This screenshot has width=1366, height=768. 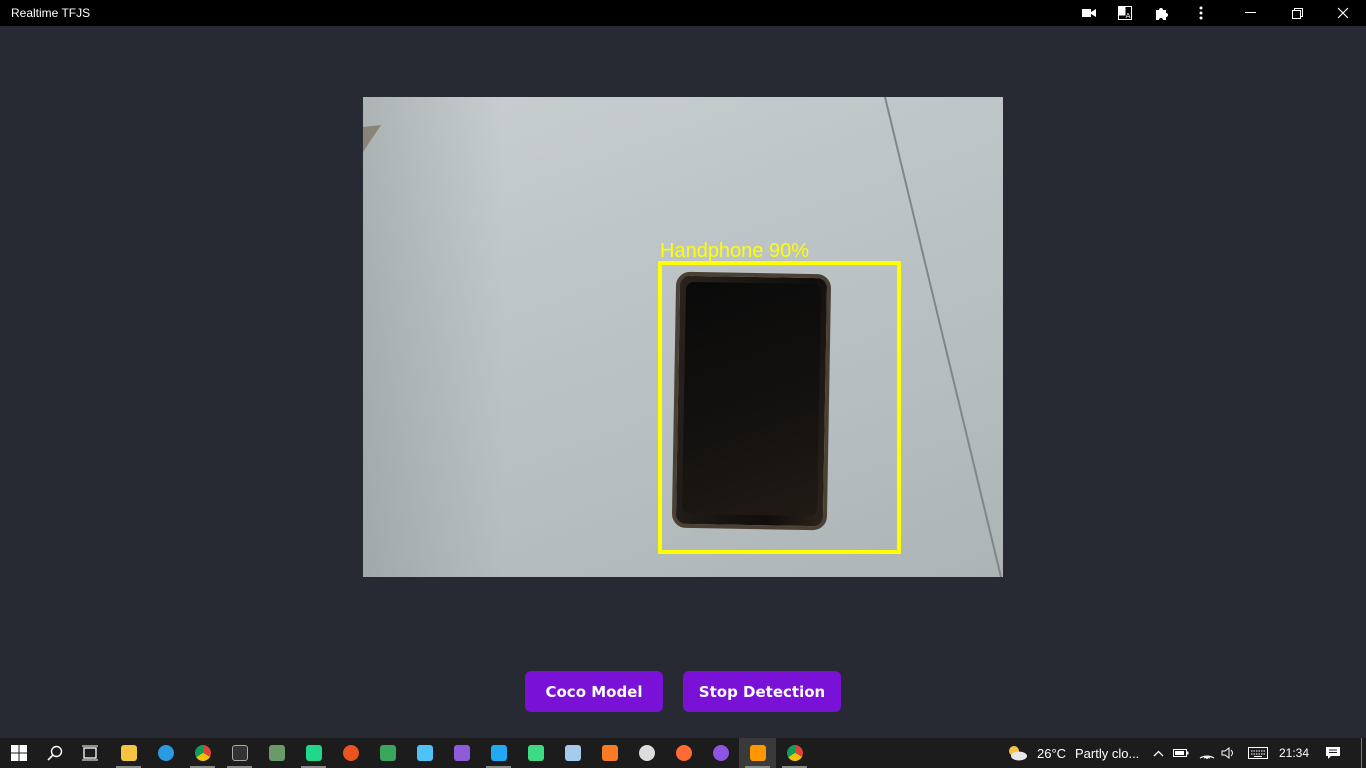 I want to click on compass-icon, so click(x=683, y=753).